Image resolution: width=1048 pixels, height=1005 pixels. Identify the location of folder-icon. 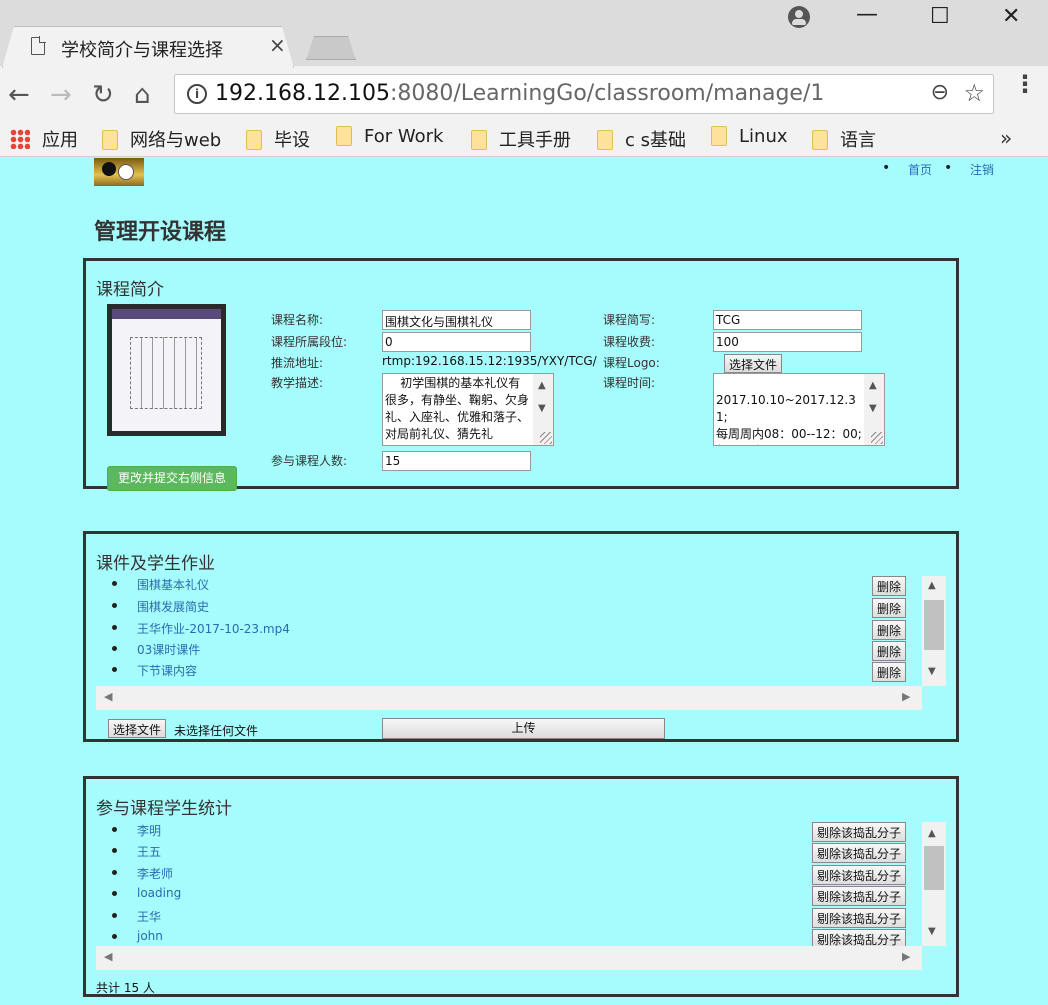
(254, 140).